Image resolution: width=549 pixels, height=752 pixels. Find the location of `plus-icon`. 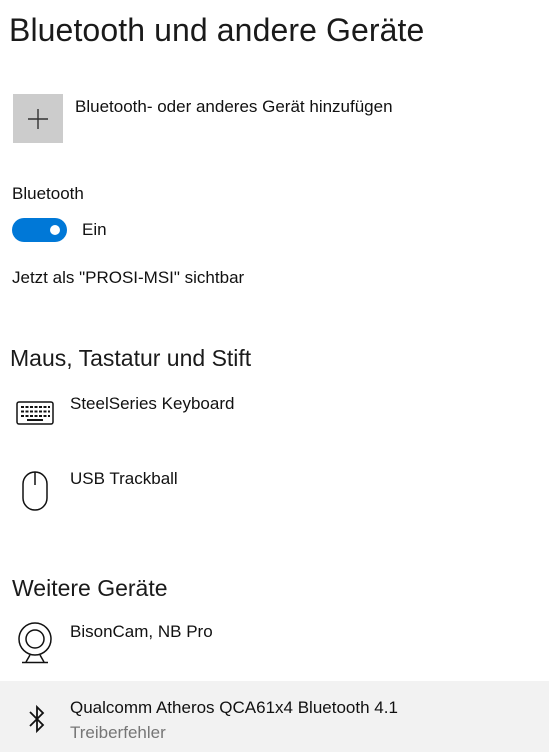

plus-icon is located at coordinates (38, 118).